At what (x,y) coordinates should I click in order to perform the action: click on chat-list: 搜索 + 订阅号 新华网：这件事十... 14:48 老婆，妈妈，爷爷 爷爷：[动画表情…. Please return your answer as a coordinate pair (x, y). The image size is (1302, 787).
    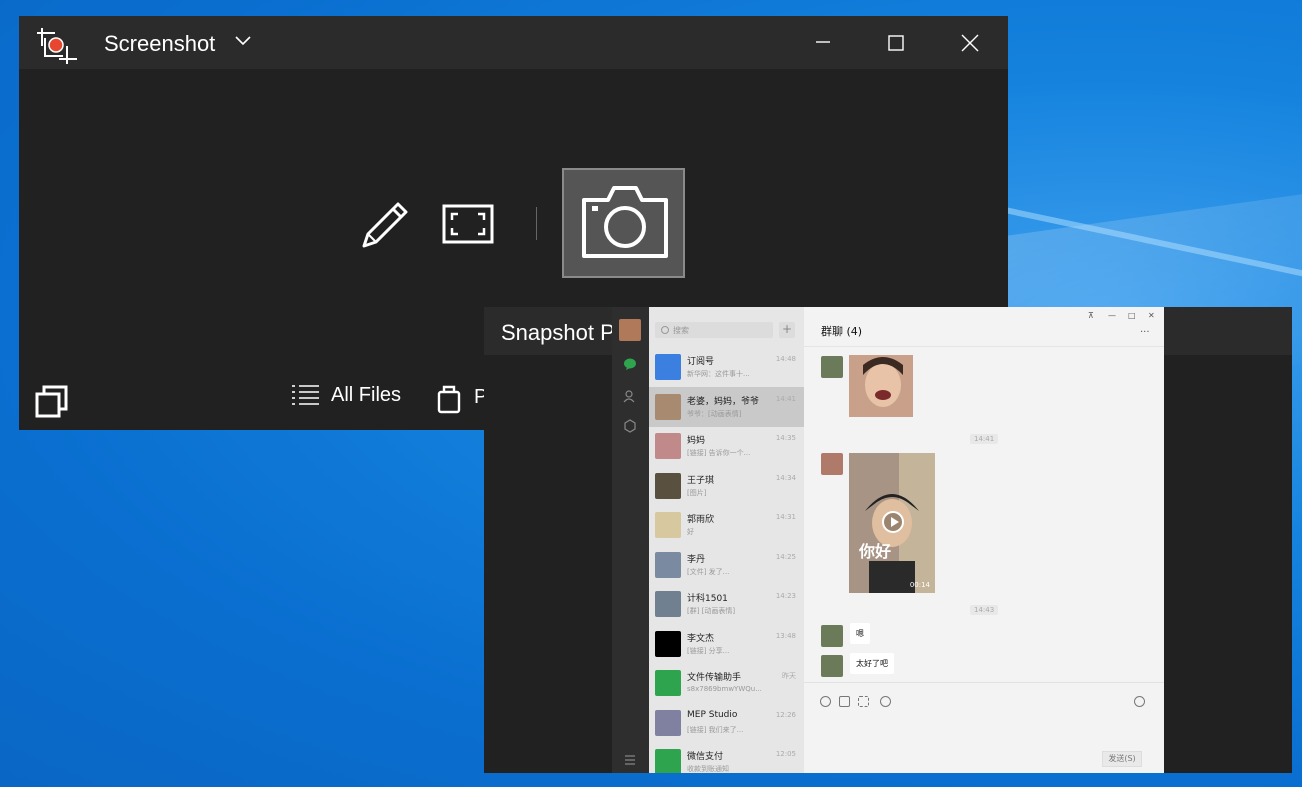
    Looking at the image, I should click on (726, 540).